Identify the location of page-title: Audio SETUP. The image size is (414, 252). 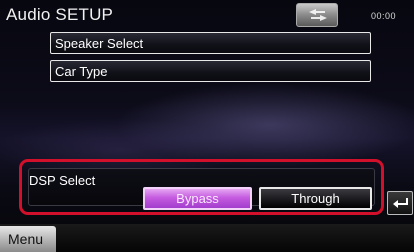
(60, 14).